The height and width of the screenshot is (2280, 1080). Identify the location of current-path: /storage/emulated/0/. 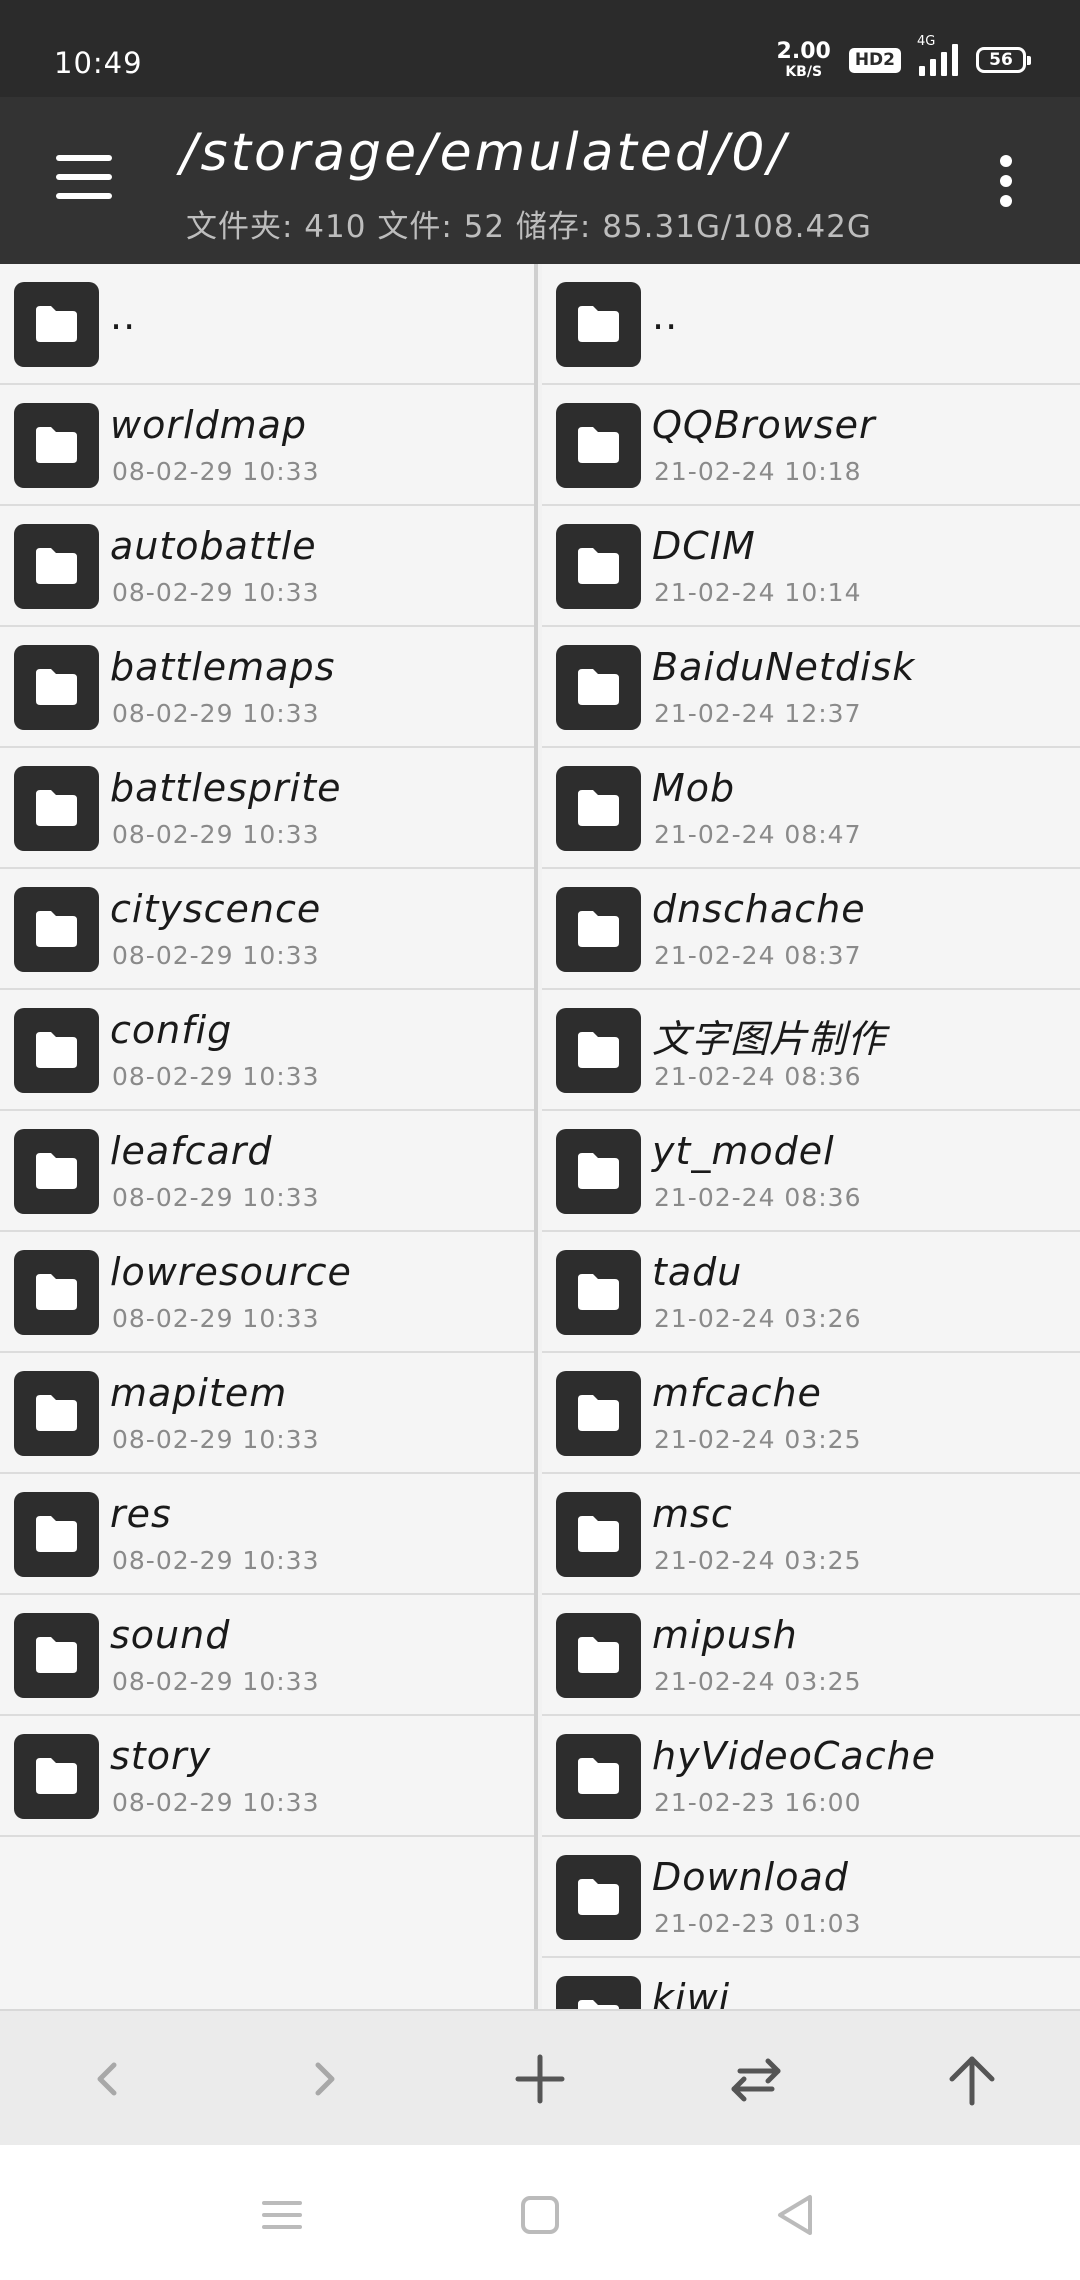
(484, 153).